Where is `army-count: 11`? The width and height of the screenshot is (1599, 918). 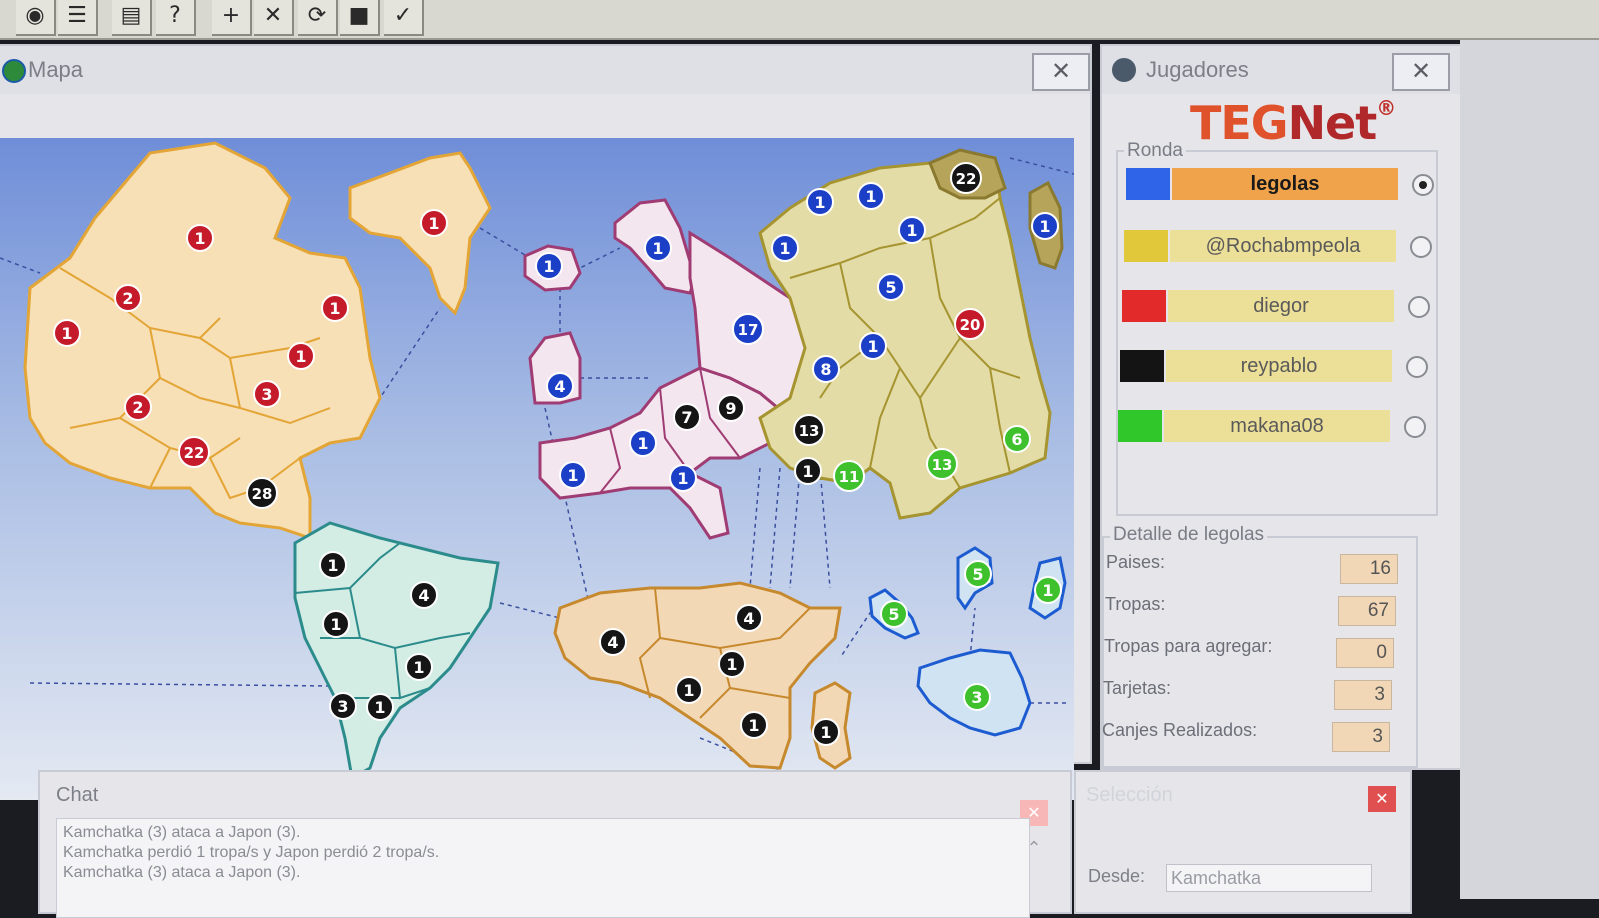
army-count: 11 is located at coordinates (849, 477).